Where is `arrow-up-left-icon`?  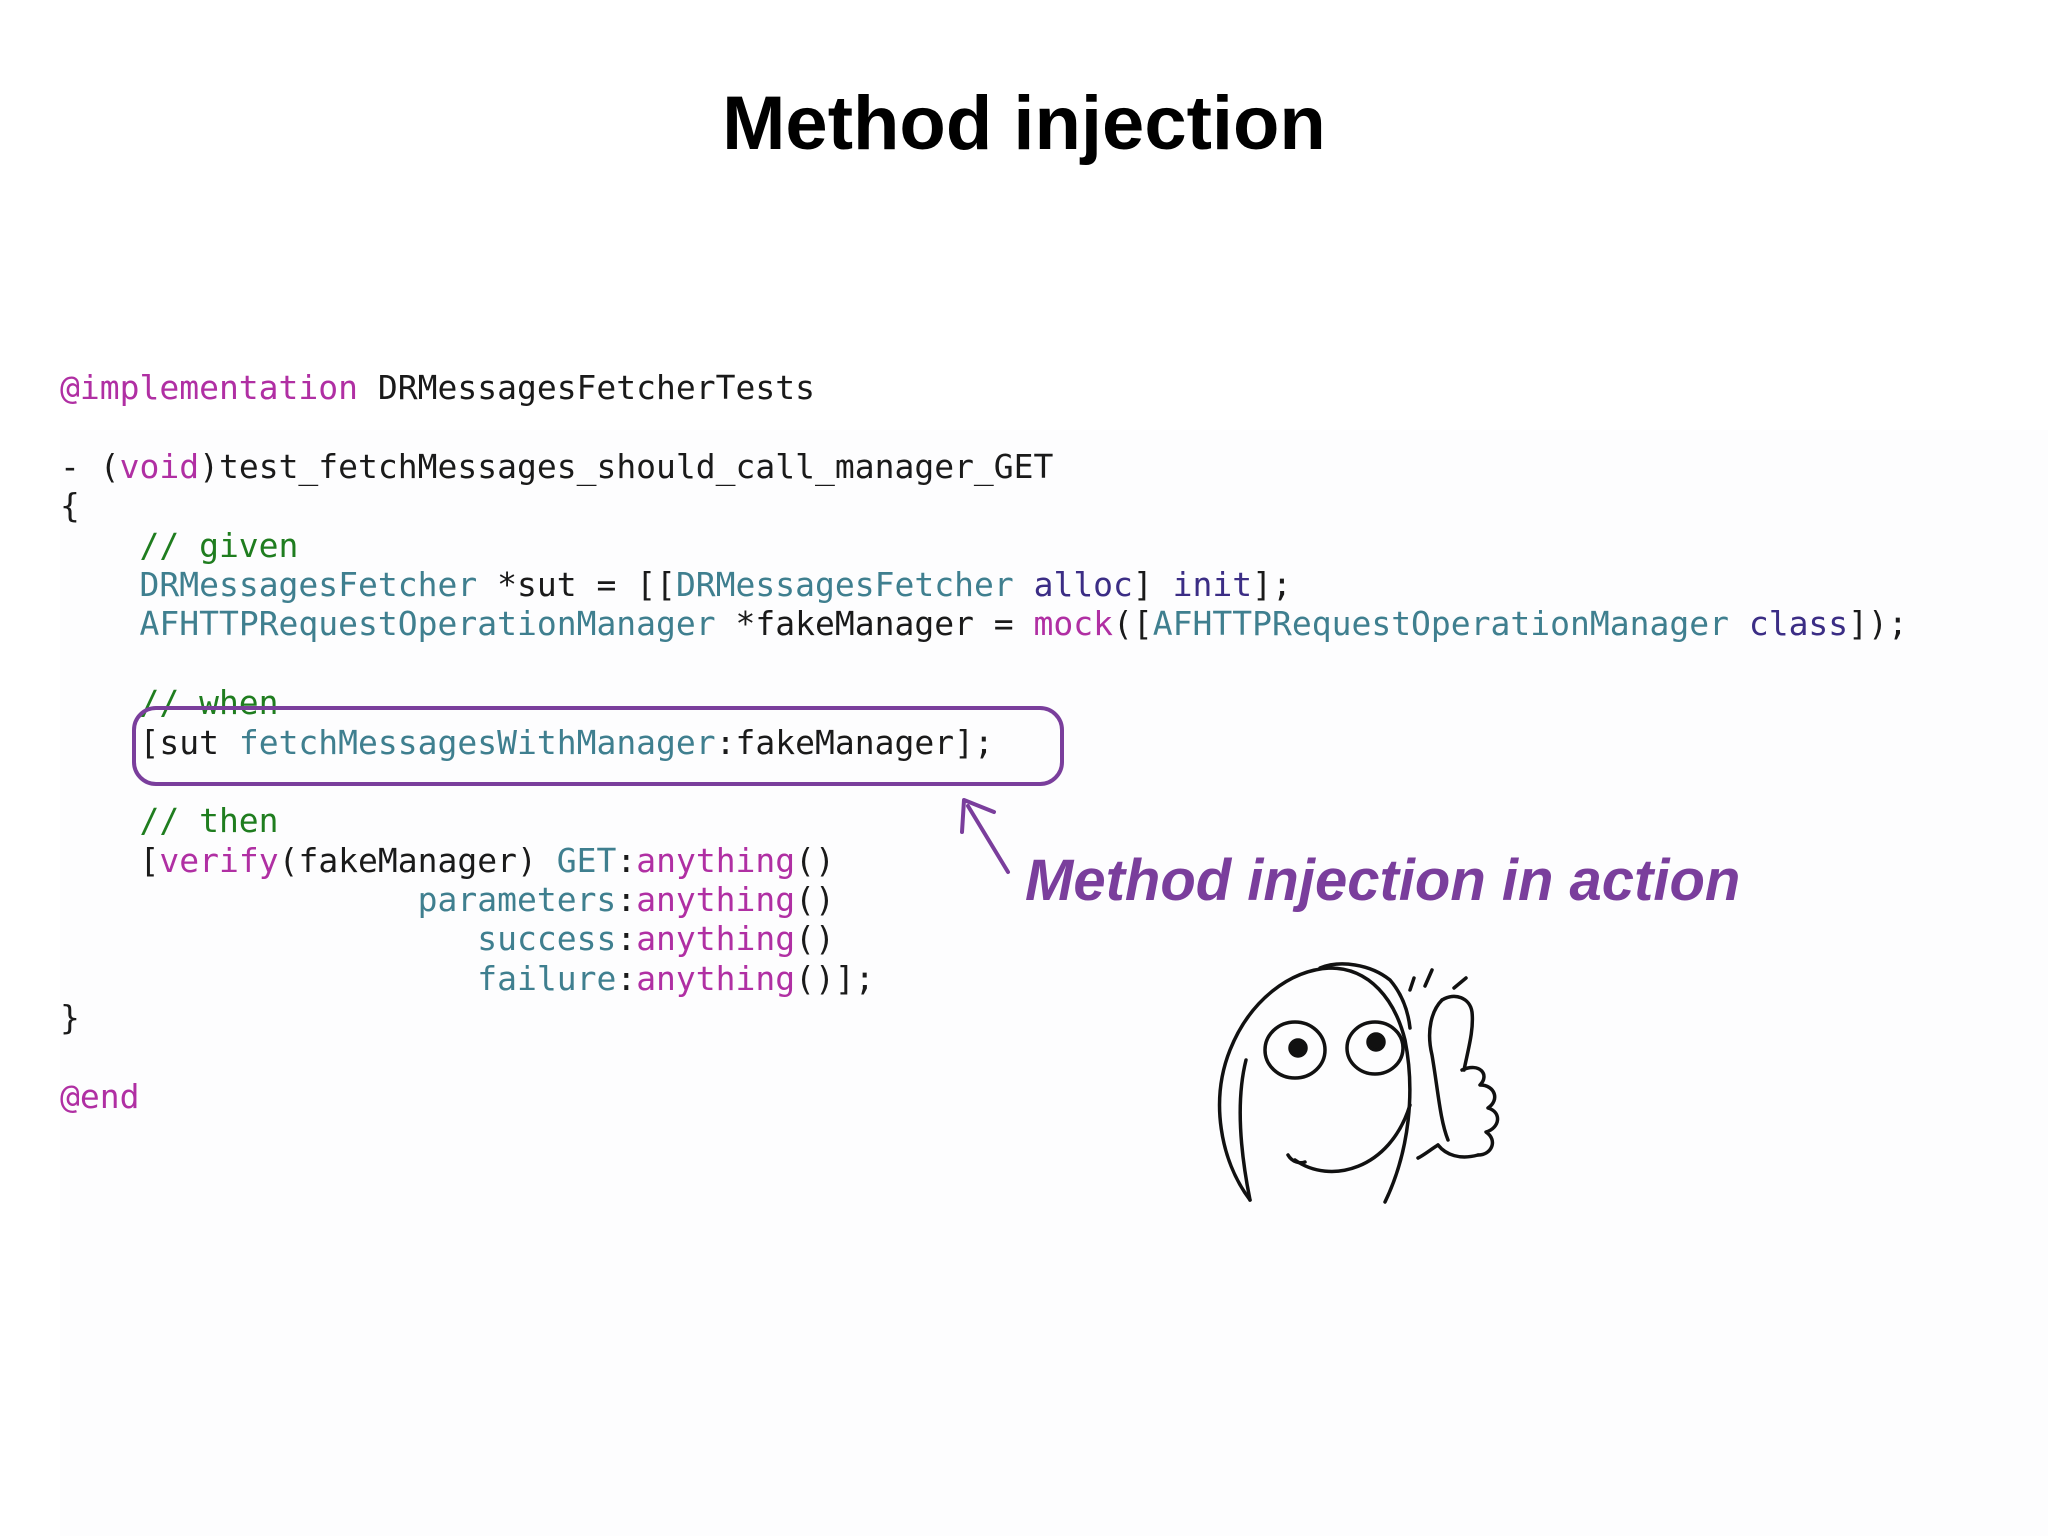
arrow-up-left-icon is located at coordinates (985, 836).